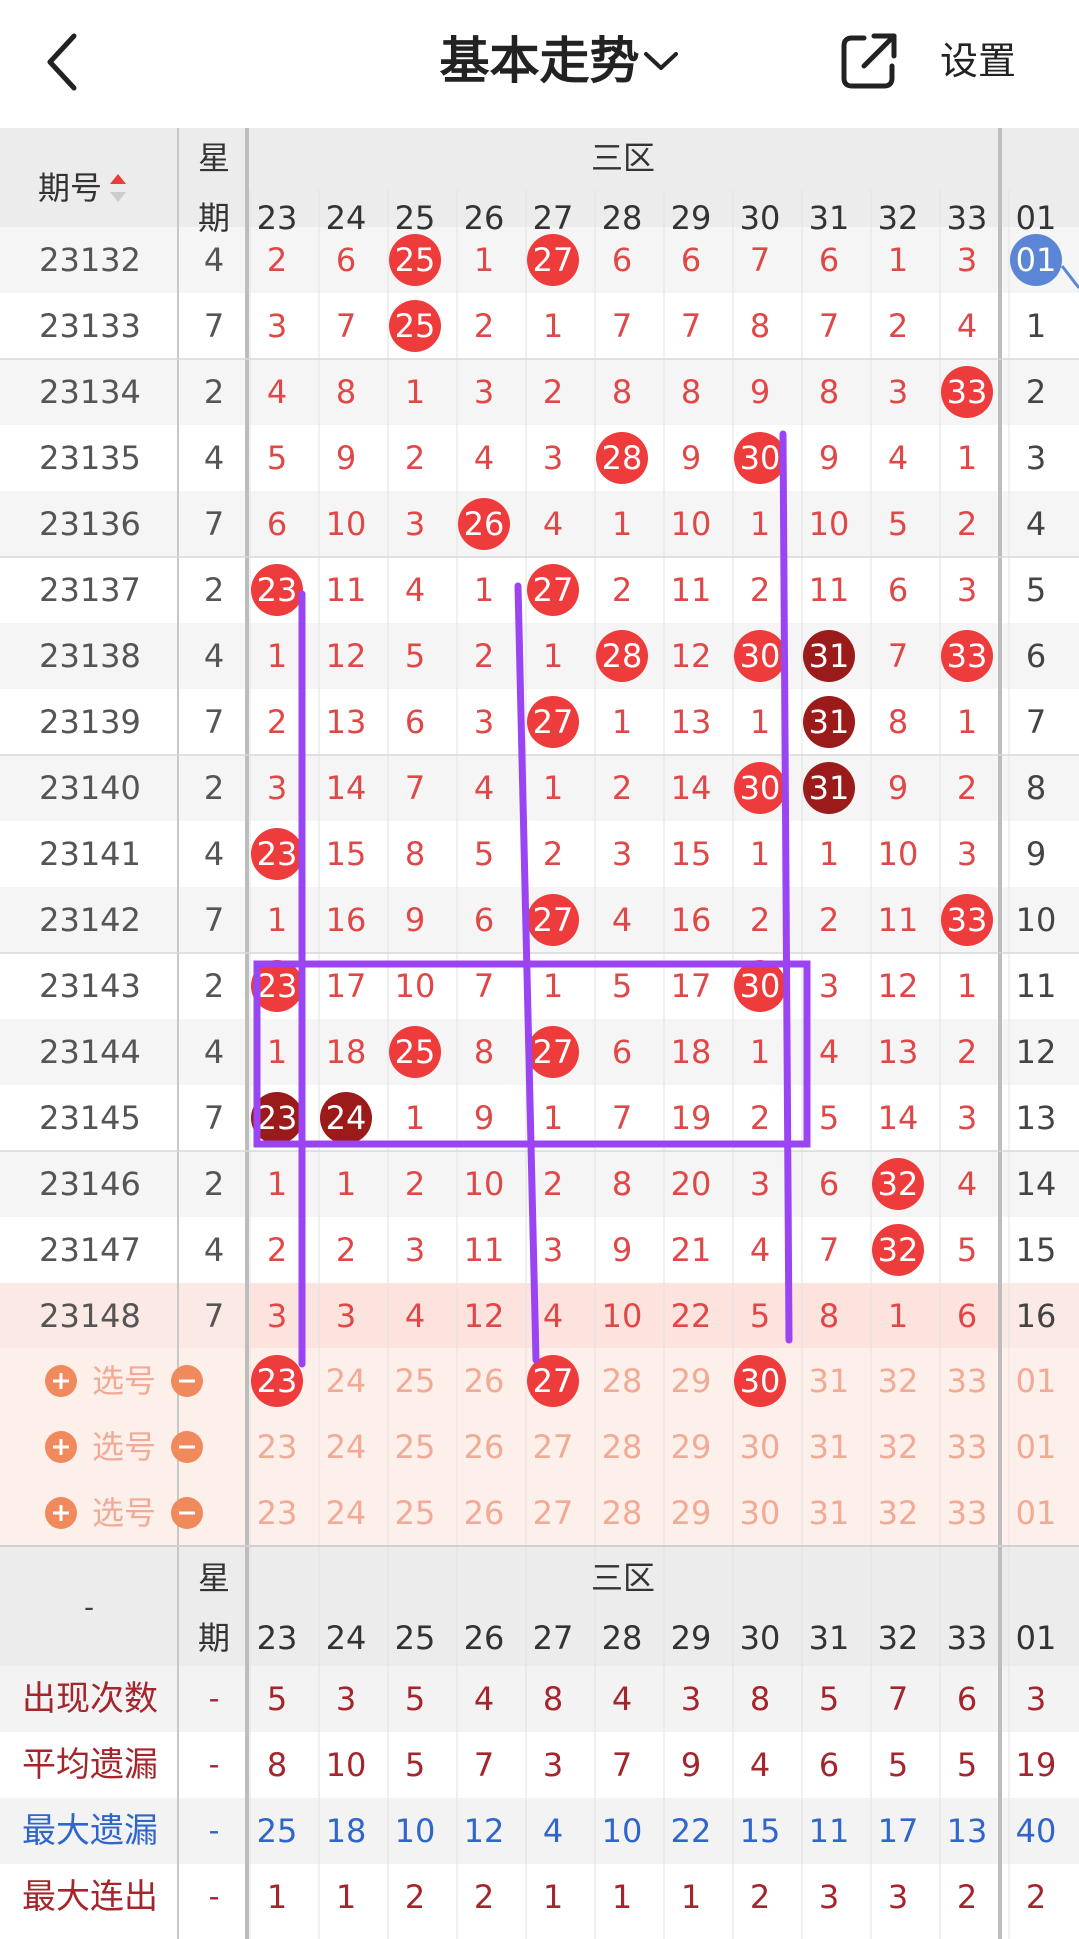 This screenshot has width=1079, height=1939. I want to click on stats-value: 5, so click(829, 1699).